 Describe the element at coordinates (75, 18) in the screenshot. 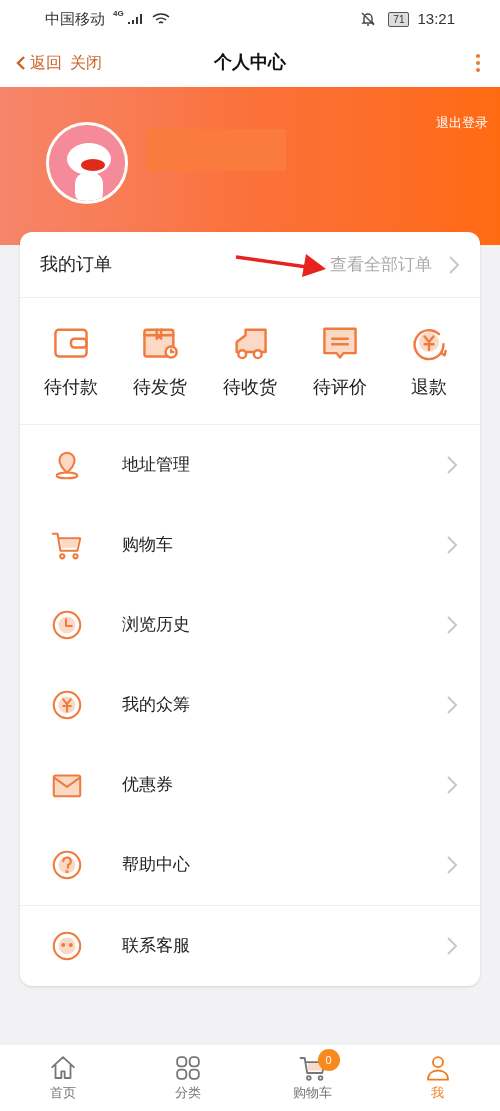

I see `carrier-name: 中国移动` at that location.